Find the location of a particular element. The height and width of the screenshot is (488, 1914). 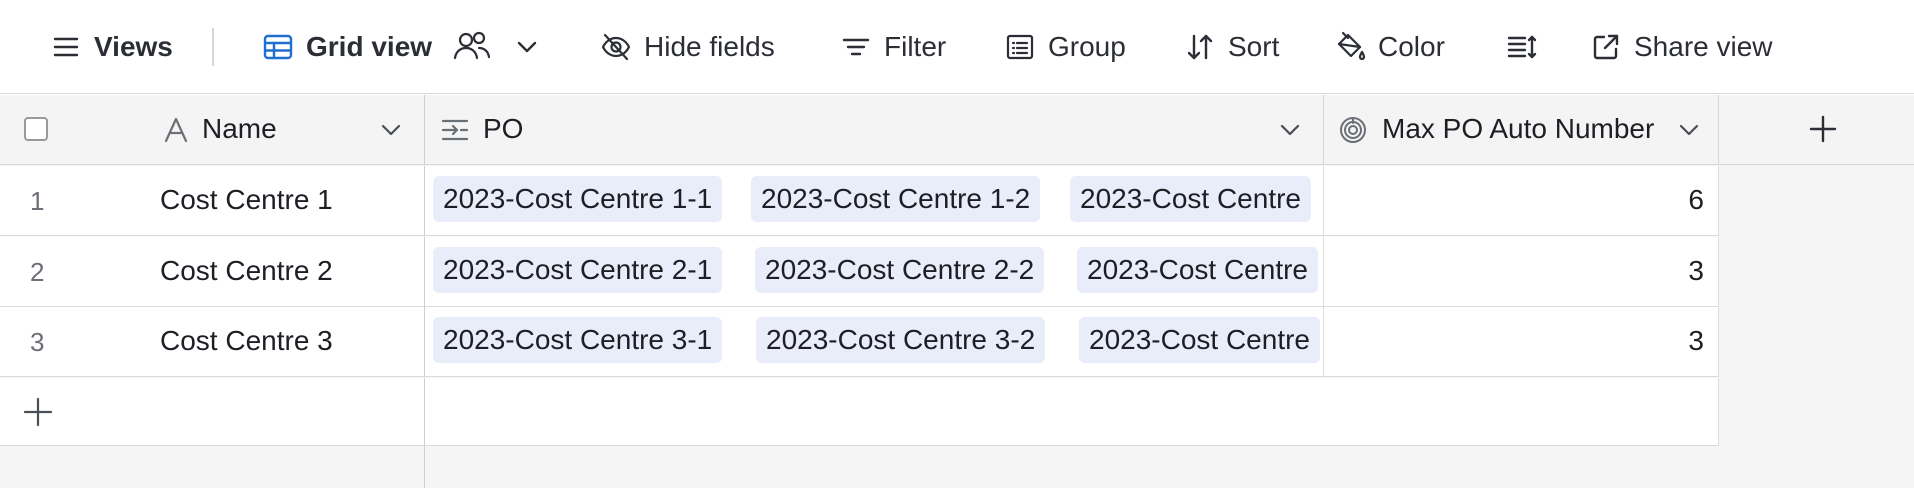

linked-record-chip: 2023-Cost Centre 1-1 is located at coordinates (578, 199).